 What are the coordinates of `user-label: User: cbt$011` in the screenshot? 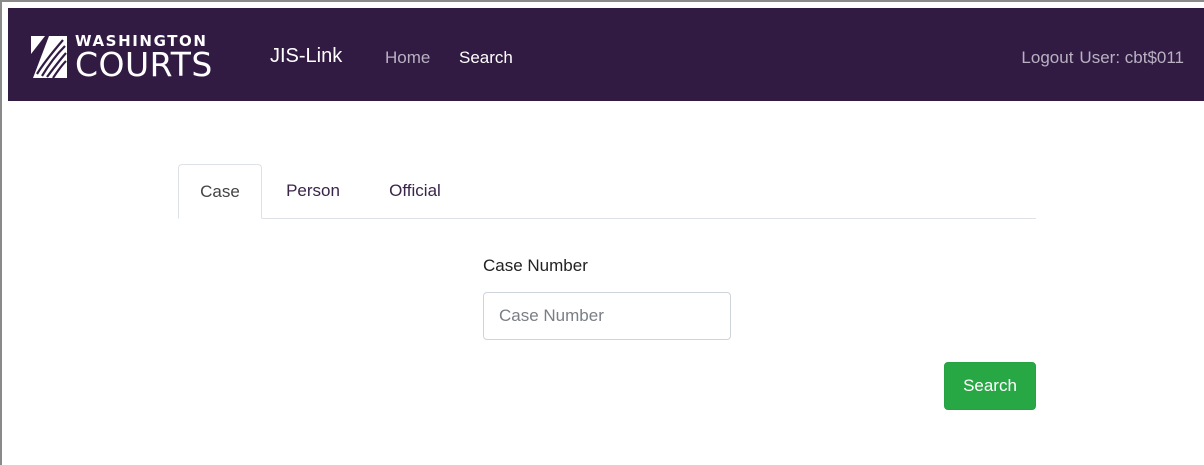 It's located at (1131, 57).